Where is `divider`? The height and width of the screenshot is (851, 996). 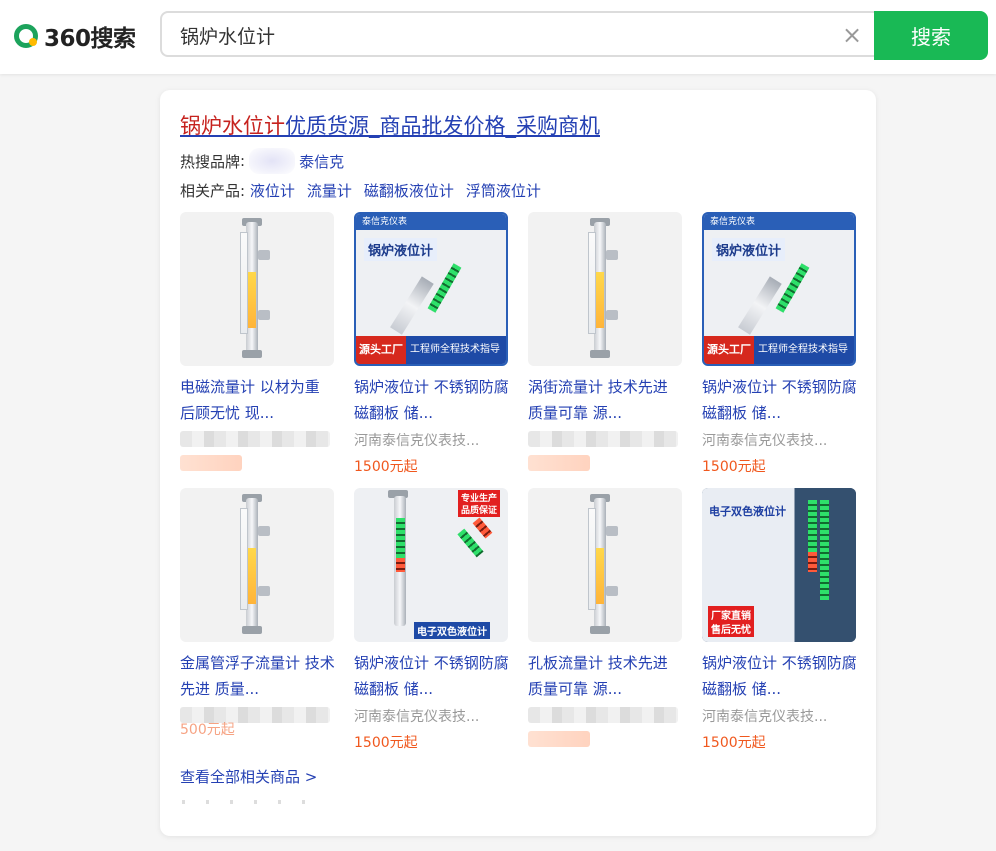 divider is located at coordinates (247, 802).